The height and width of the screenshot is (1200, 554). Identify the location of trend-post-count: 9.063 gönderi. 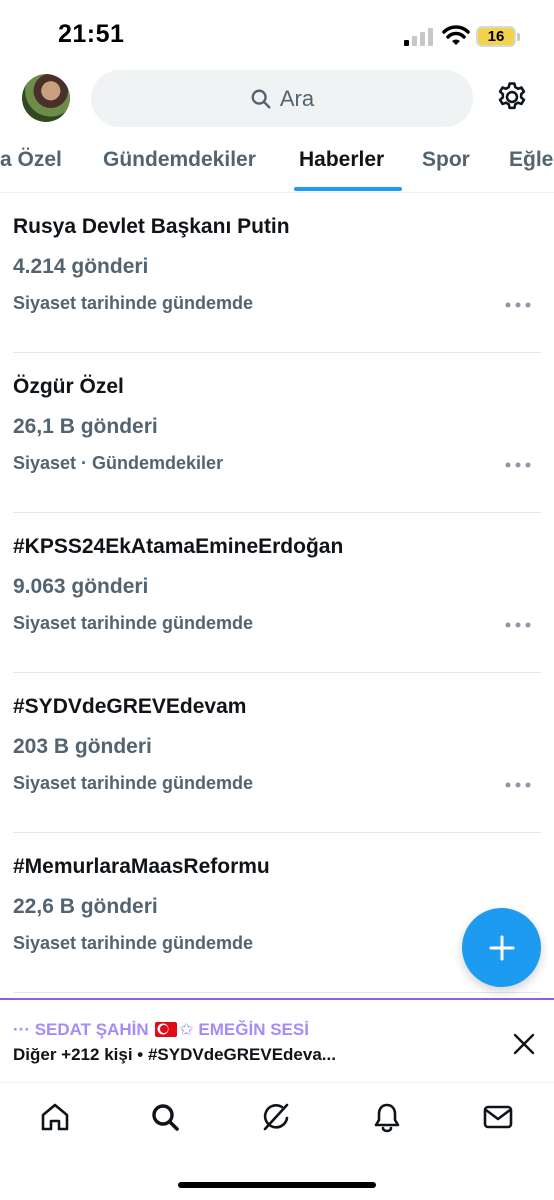
(81, 586).